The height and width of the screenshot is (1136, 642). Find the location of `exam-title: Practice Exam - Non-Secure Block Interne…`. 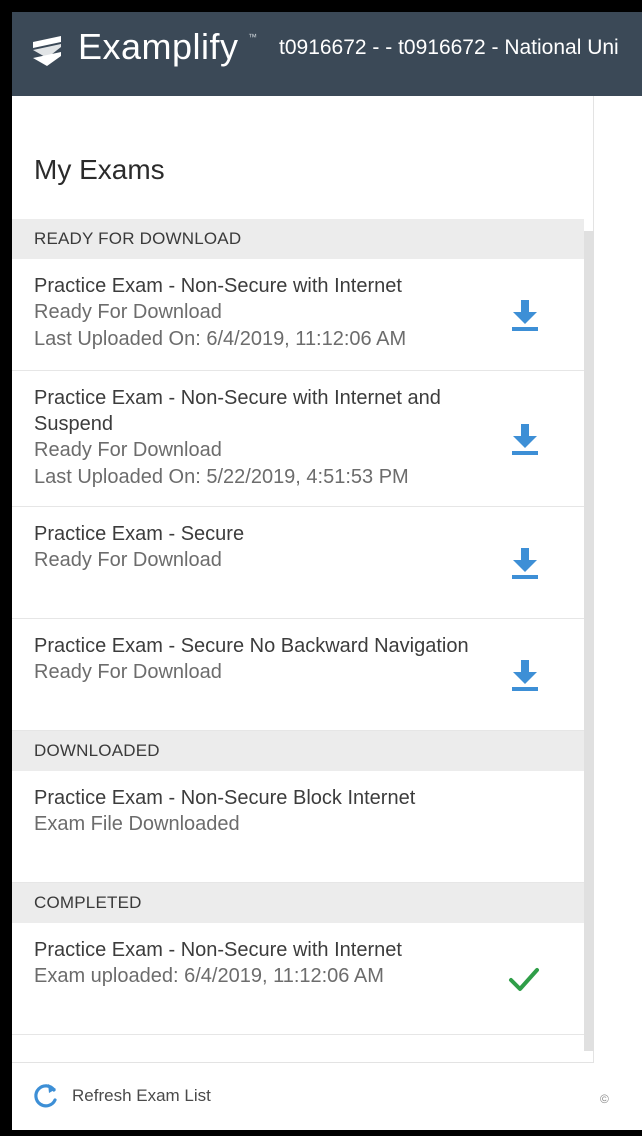

exam-title: Practice Exam - Non-Secure Block Interne… is located at coordinates (225, 798).